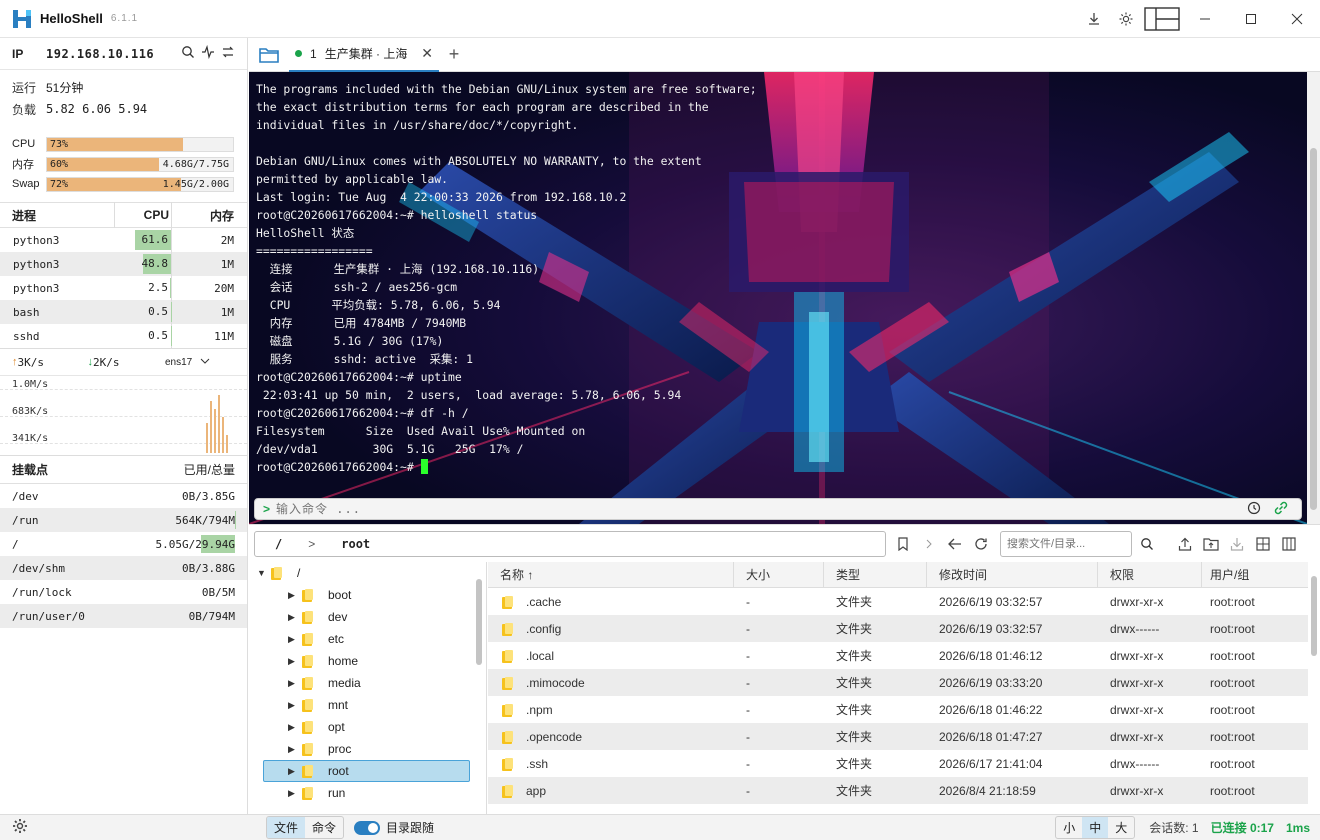  Describe the element at coordinates (1255, 574) in the screenshot. I see `col-header-owner: 用户/组` at that location.